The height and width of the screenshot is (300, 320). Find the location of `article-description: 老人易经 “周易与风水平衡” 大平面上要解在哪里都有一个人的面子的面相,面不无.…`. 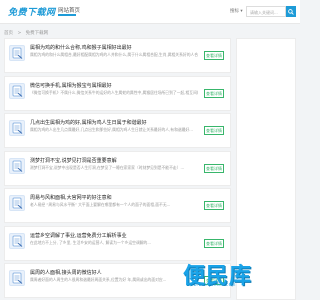

article-description: 老人易经 “周易与风水平衡” 大平面上要解在哪里都有一个人的面子的面相,面不无.… is located at coordinates (100, 204).